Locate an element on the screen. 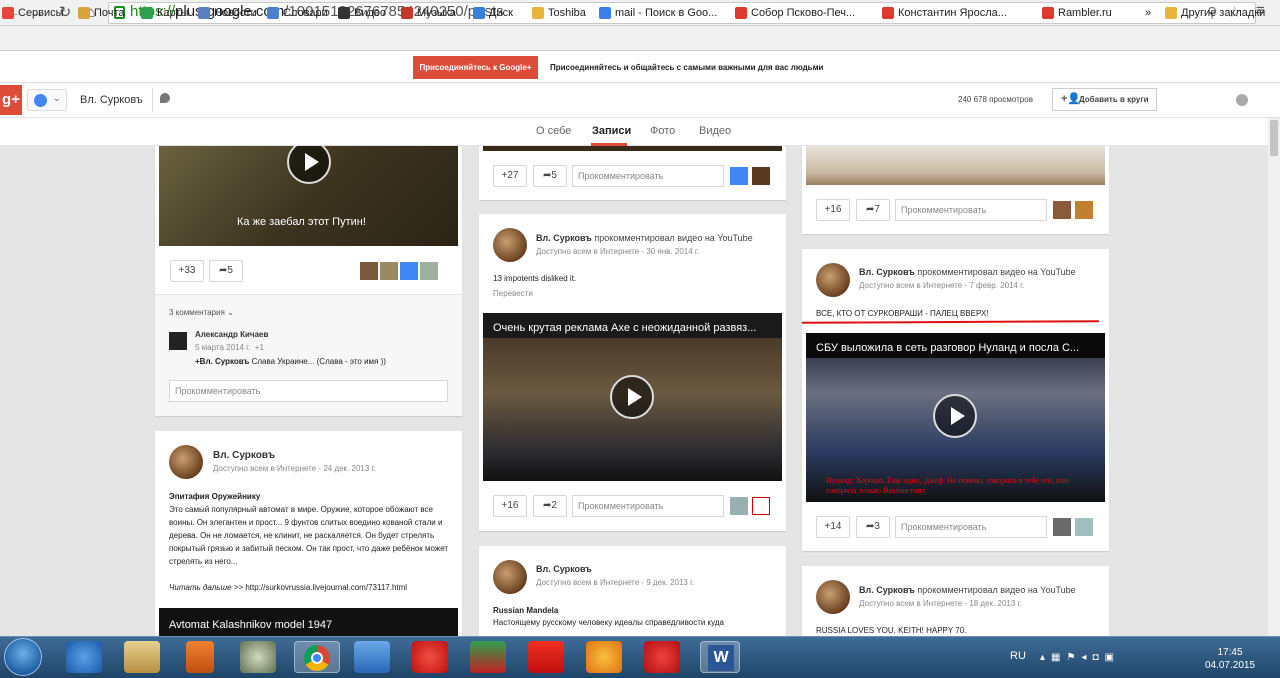  language-indicator: RU is located at coordinates (1018, 656).